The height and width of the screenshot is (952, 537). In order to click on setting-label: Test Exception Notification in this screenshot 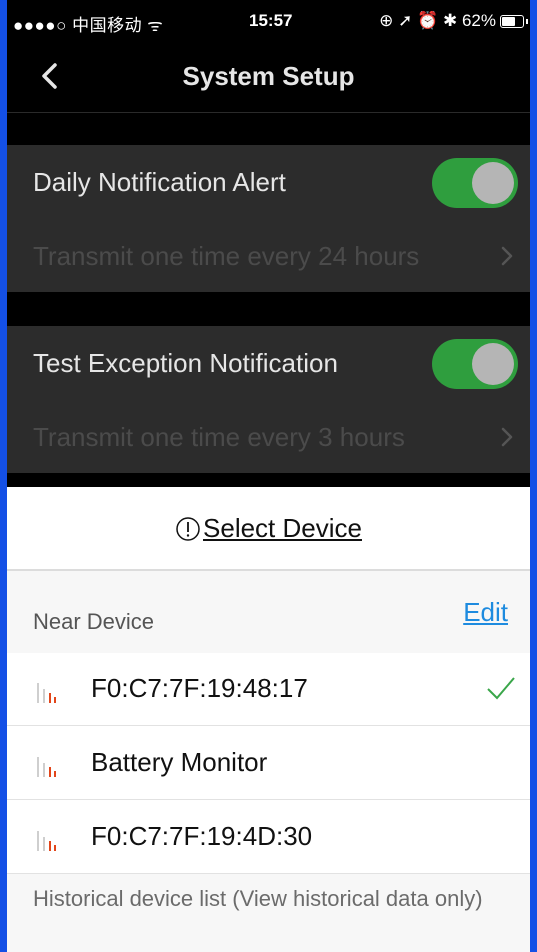, I will do `click(185, 363)`.